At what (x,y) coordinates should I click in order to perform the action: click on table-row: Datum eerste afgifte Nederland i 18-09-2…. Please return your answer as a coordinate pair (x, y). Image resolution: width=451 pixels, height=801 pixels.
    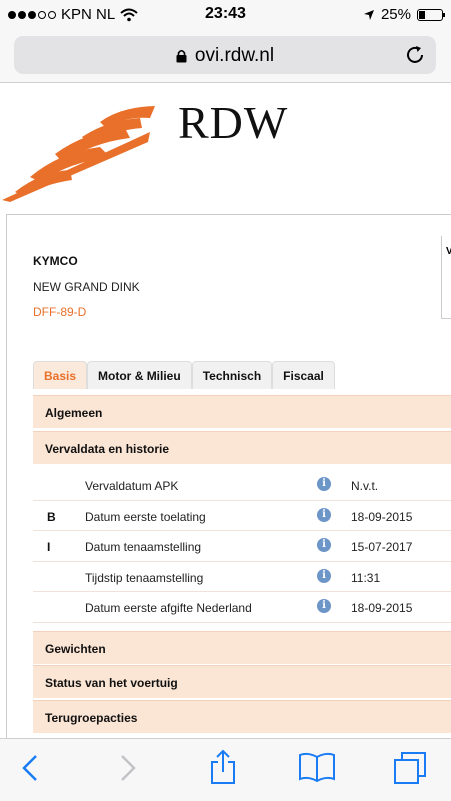
    Looking at the image, I should click on (242, 607).